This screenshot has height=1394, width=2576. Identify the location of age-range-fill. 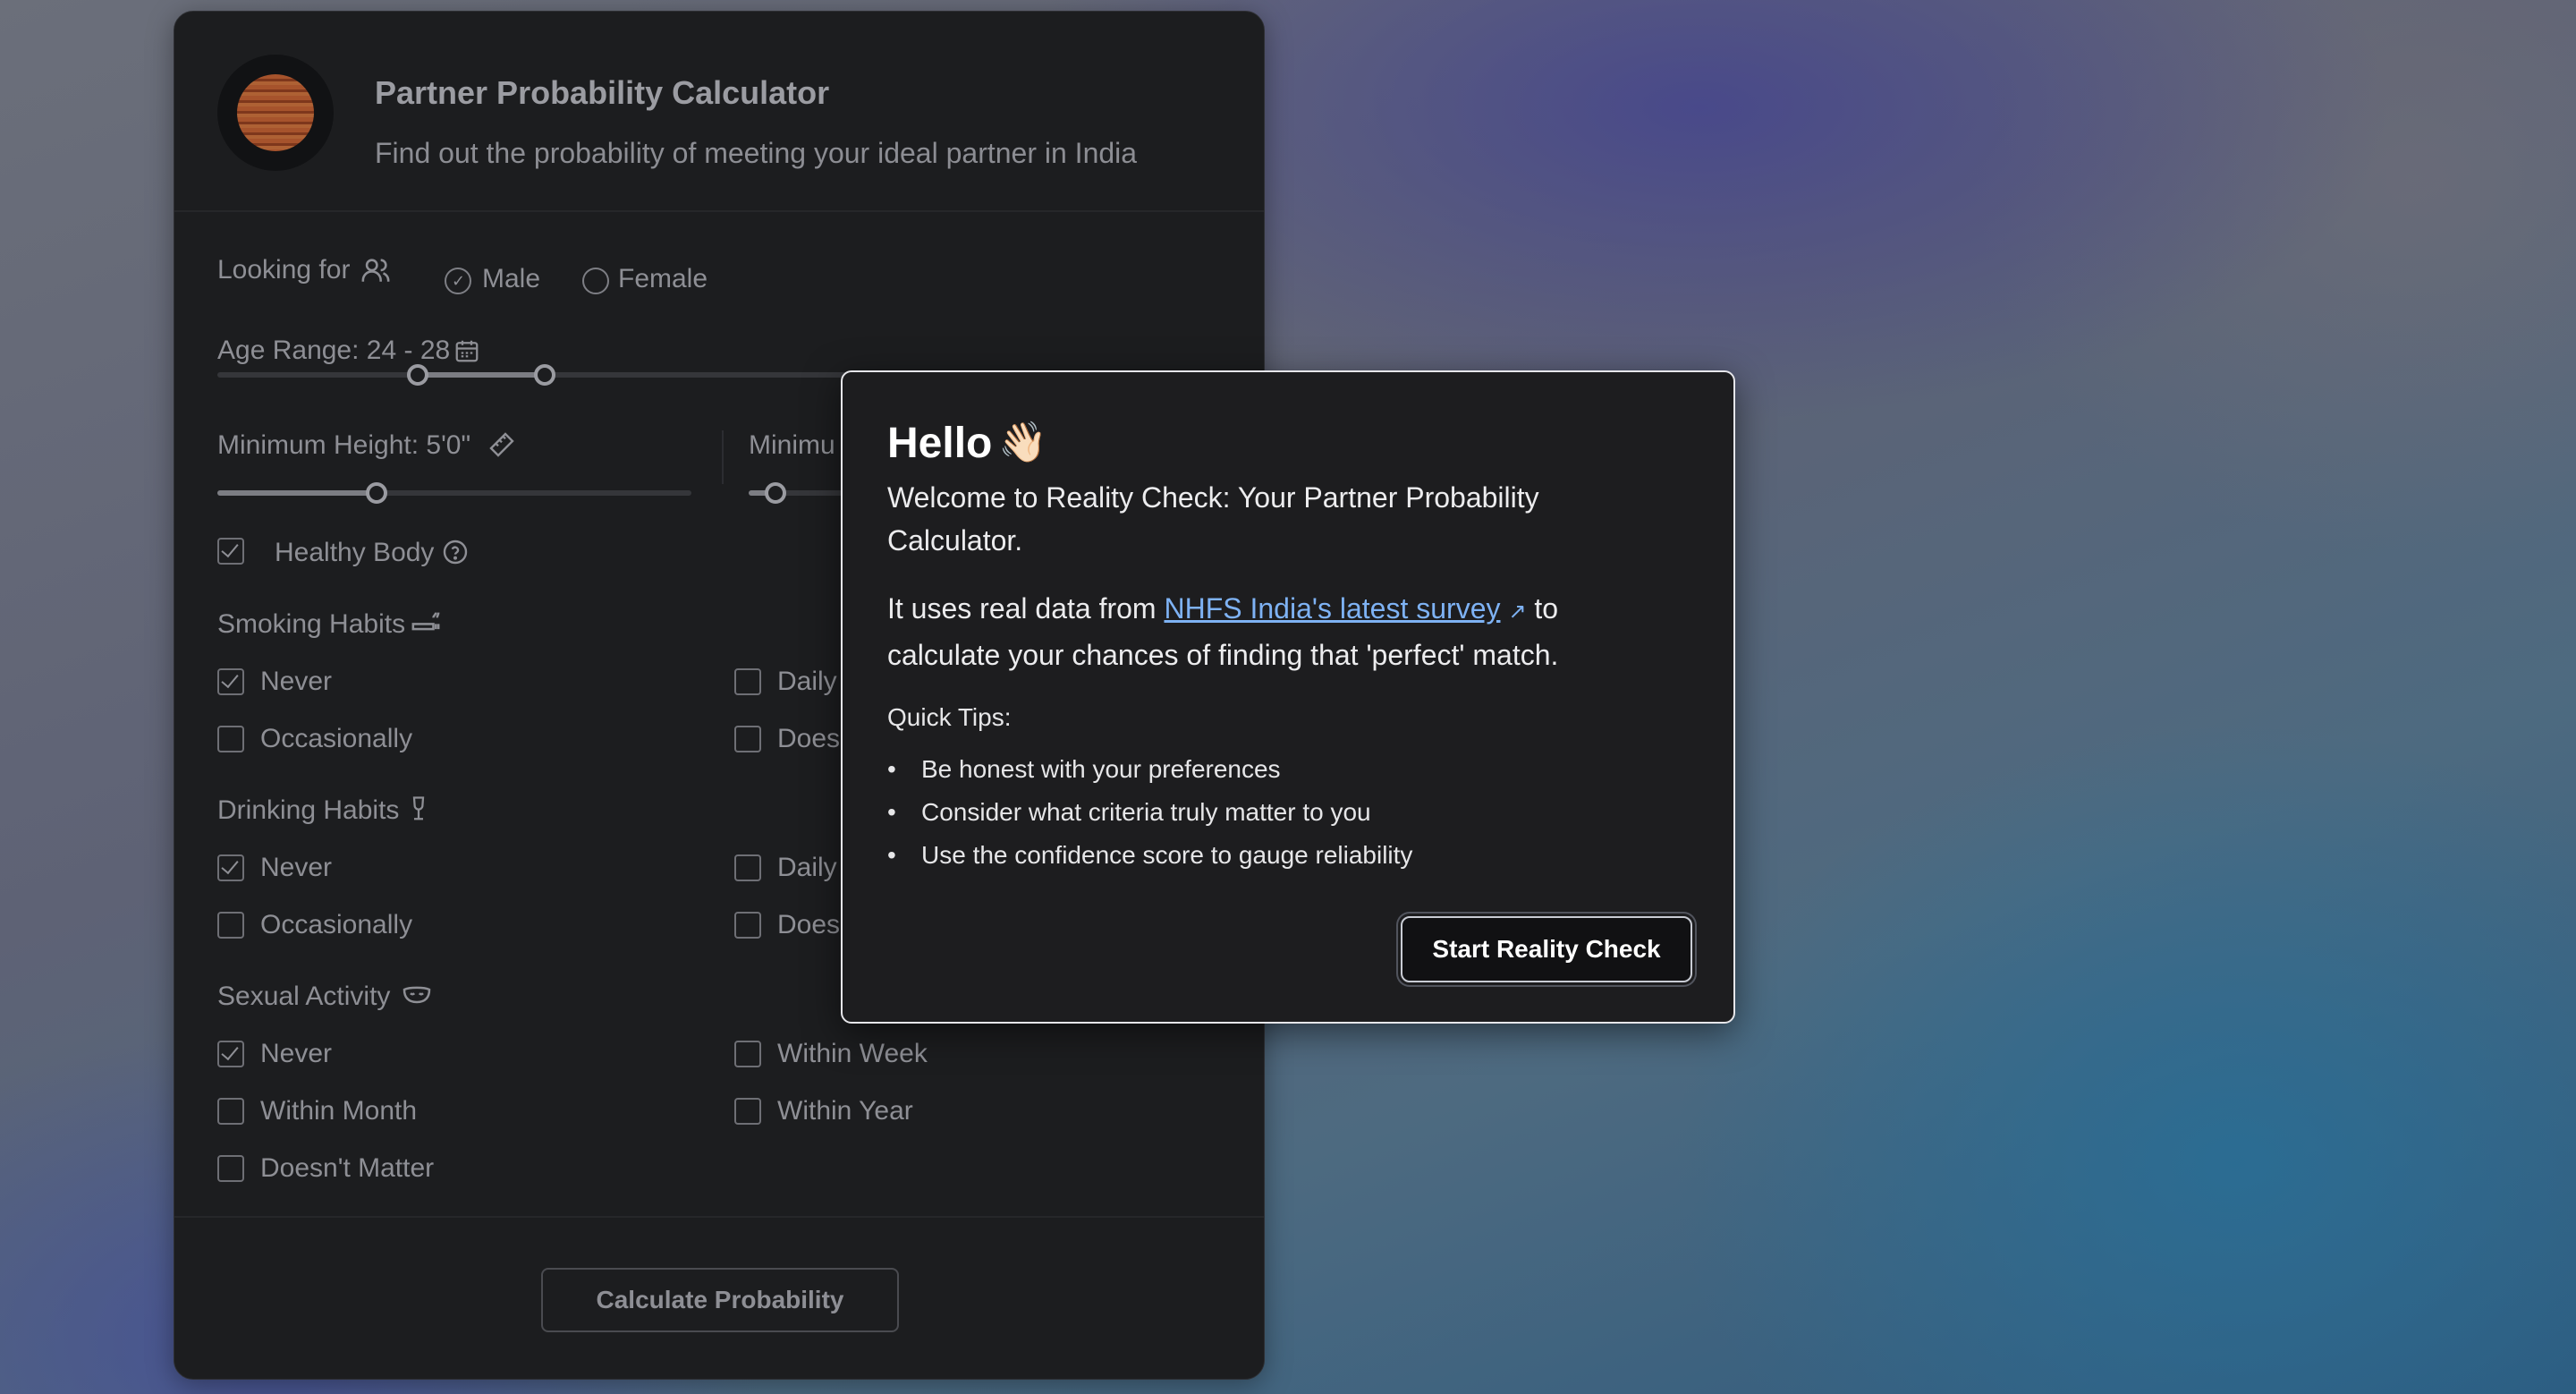
(482, 375).